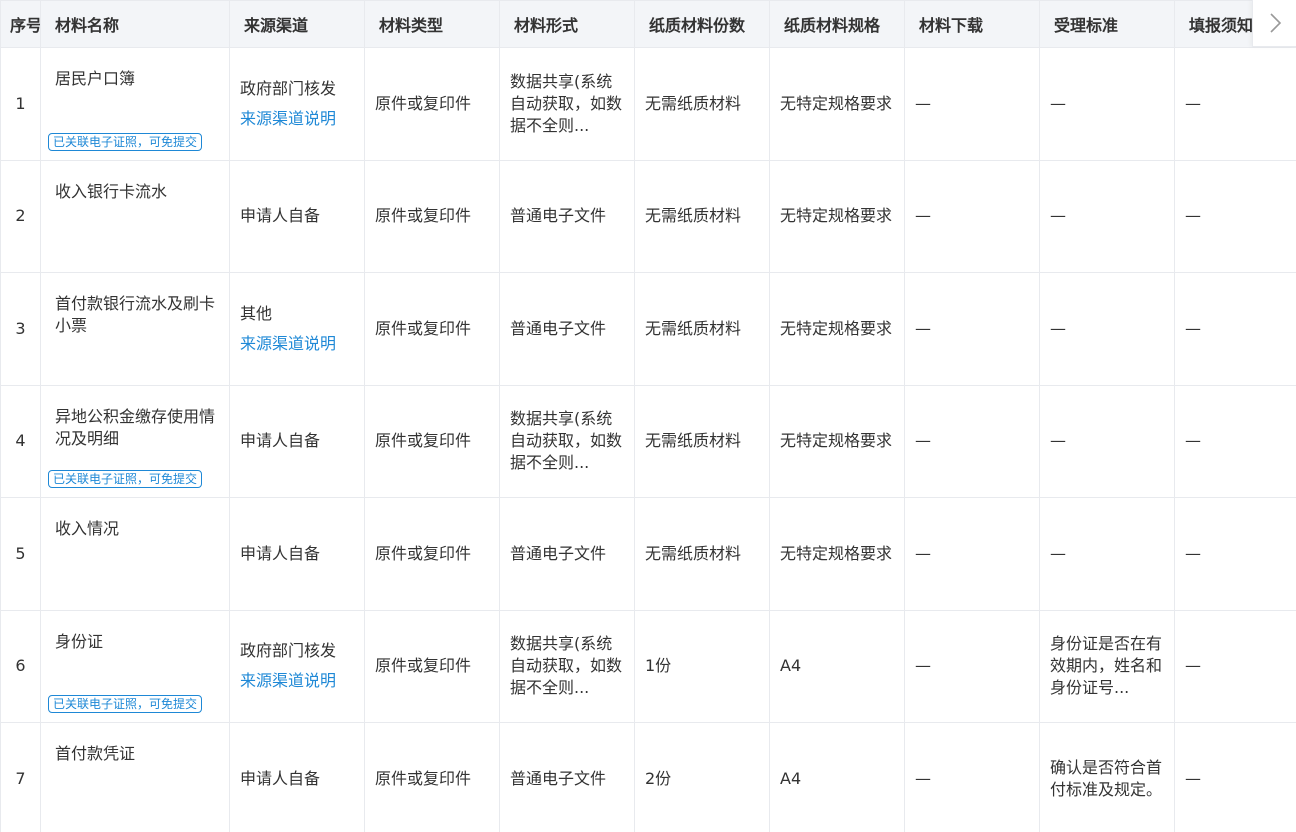 The image size is (1296, 832). What do you see at coordinates (256, 313) in the screenshot?
I see `source-text: 其他` at bounding box center [256, 313].